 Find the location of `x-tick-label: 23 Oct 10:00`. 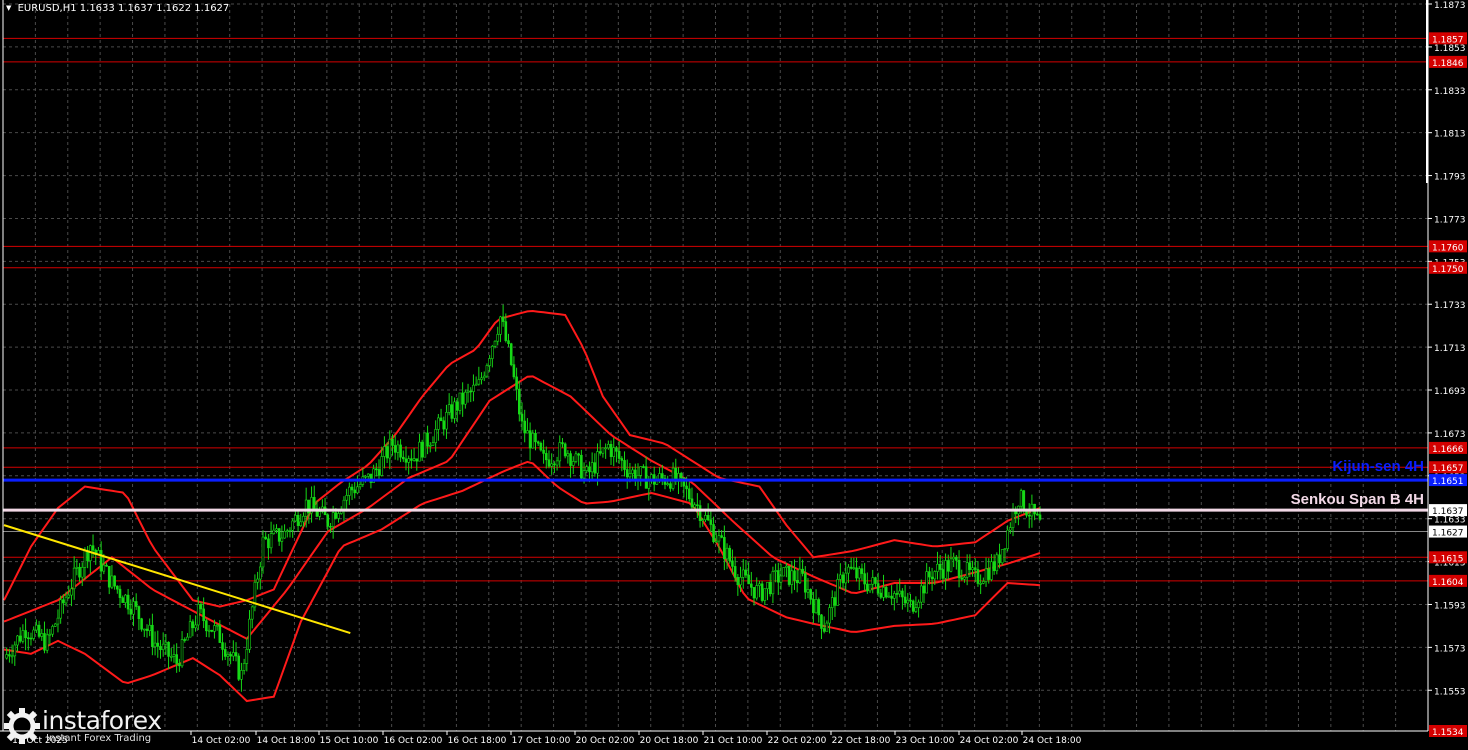

x-tick-label: 23 Oct 10:00 is located at coordinates (925, 741).